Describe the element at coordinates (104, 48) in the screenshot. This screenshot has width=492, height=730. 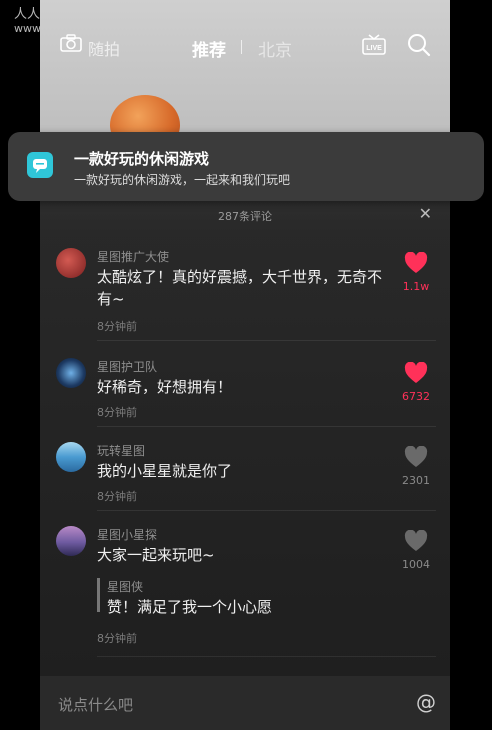
I see `capture-button: 随拍` at that location.